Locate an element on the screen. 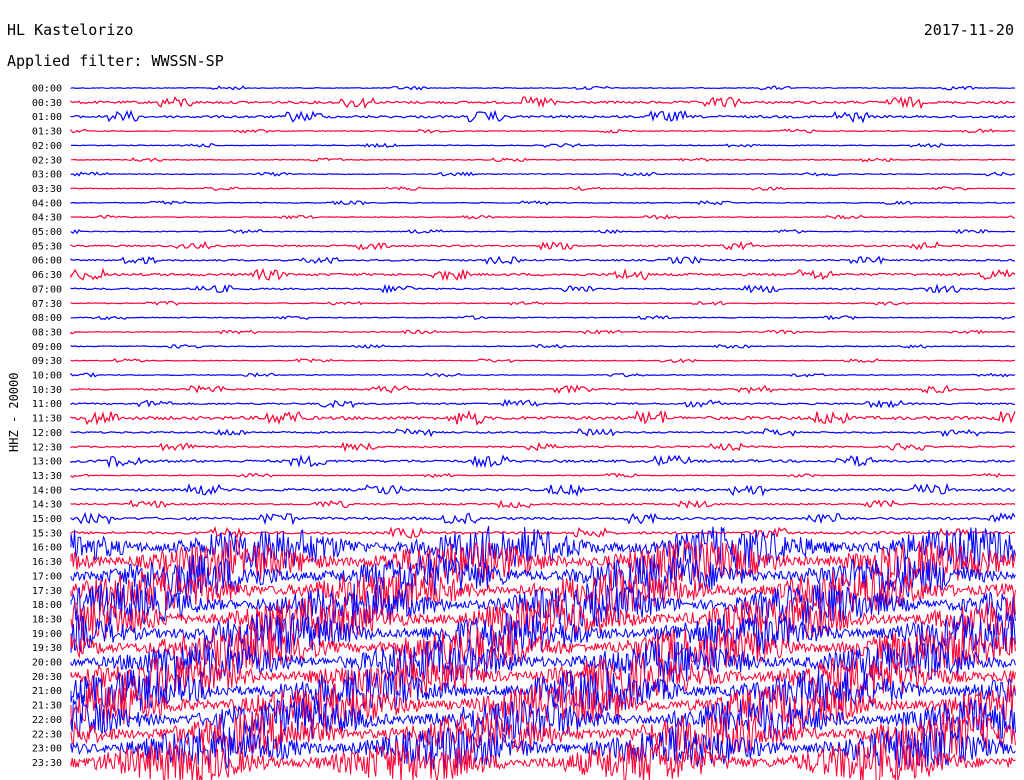  row-tick-label: 14:30 is located at coordinates (47, 505).